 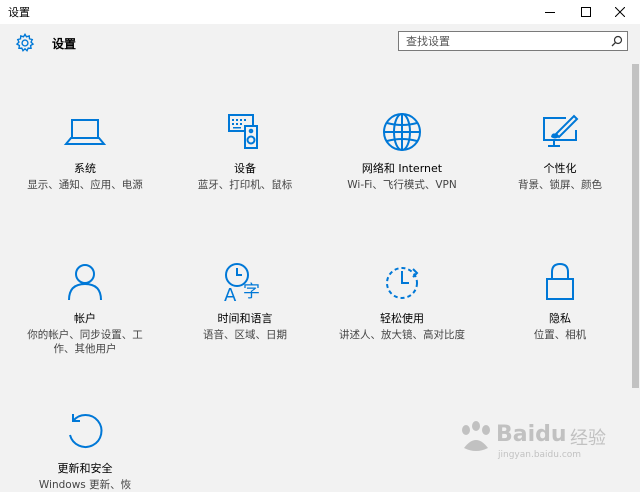 What do you see at coordinates (561, 130) in the screenshot?
I see `personalization-icon` at bounding box center [561, 130].